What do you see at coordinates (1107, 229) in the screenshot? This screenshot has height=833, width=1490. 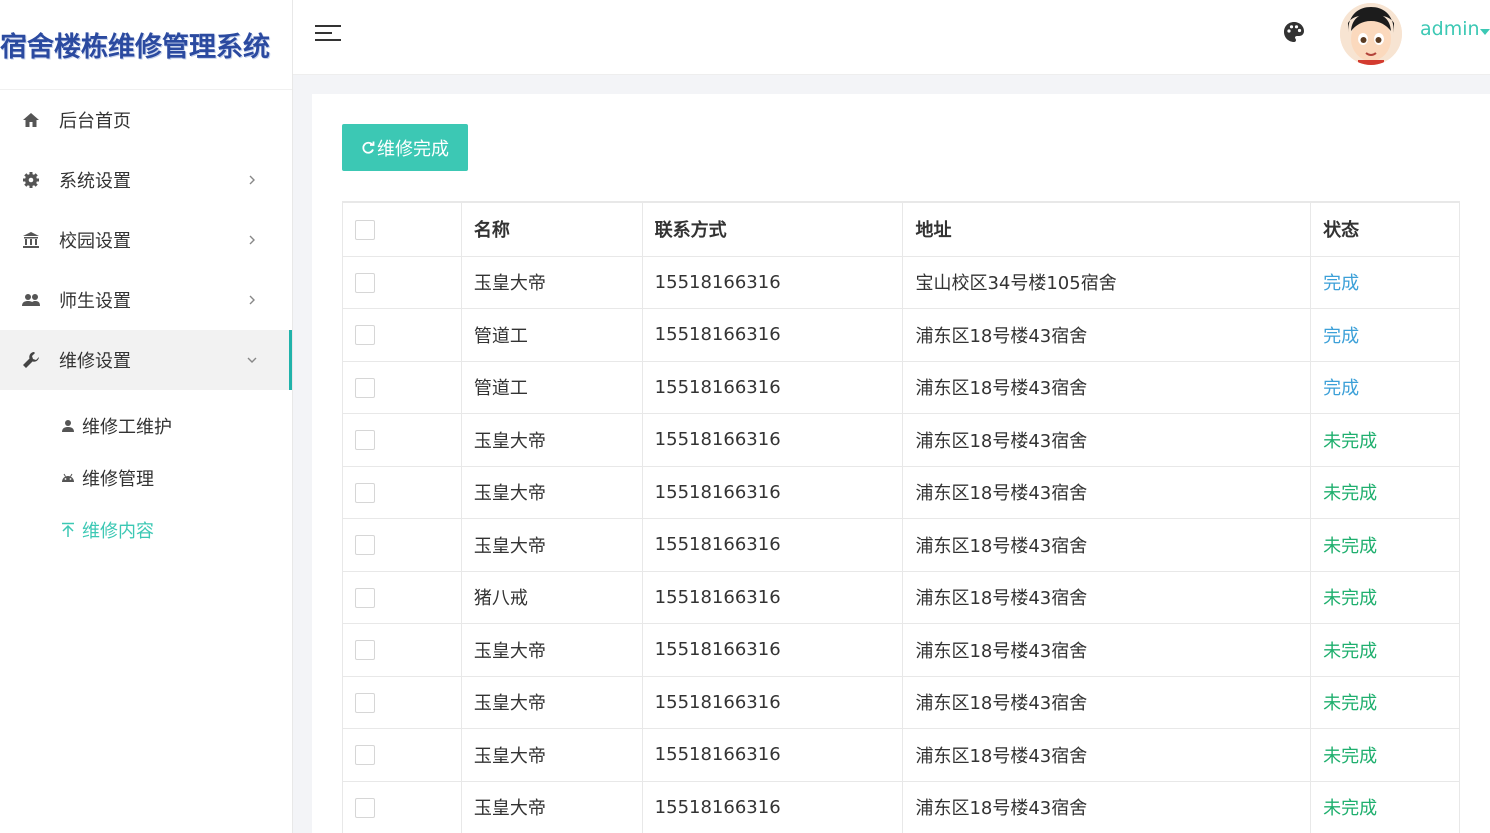 I see `column-header-address: 地址` at bounding box center [1107, 229].